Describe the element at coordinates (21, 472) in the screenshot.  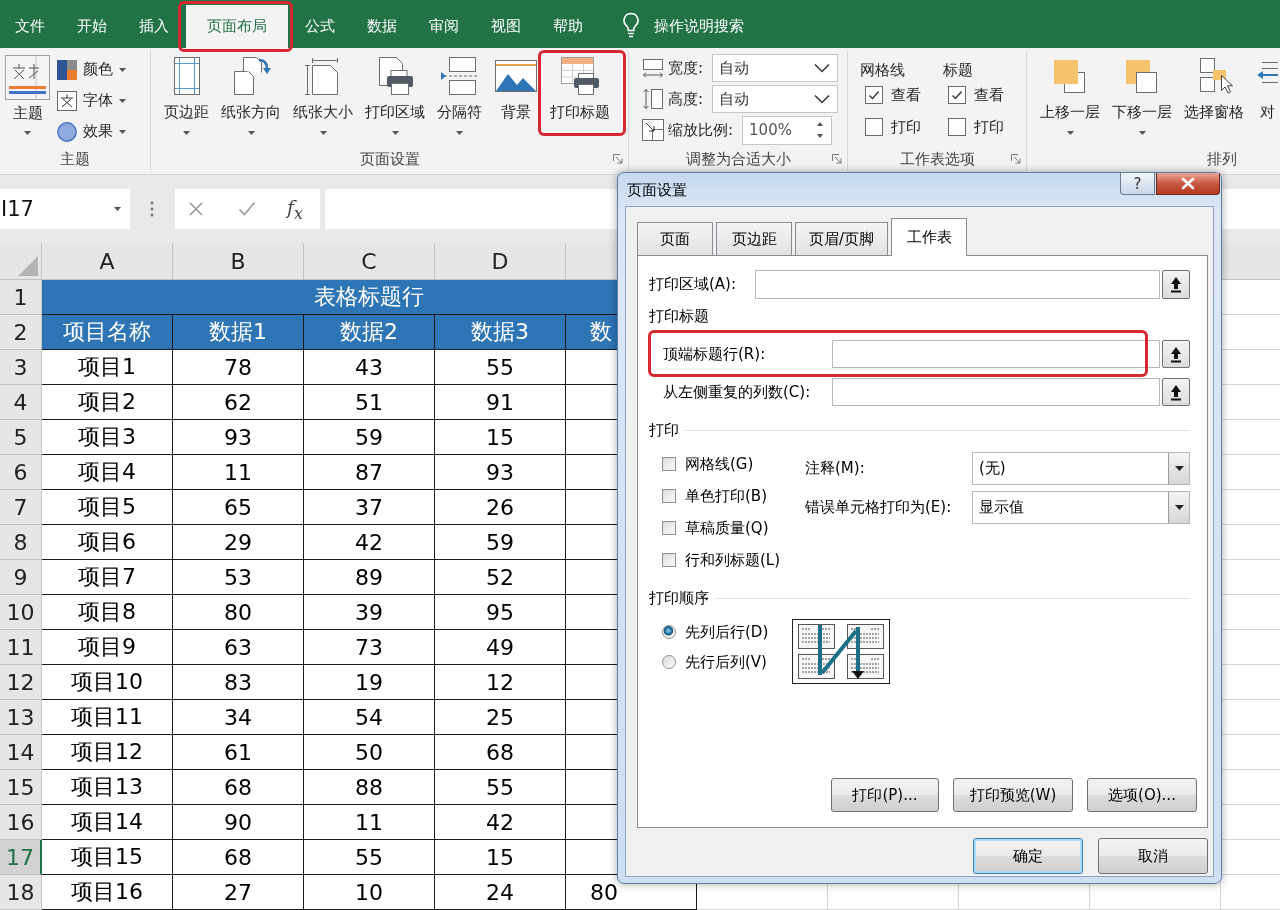
I see `row-header: 6` at that location.